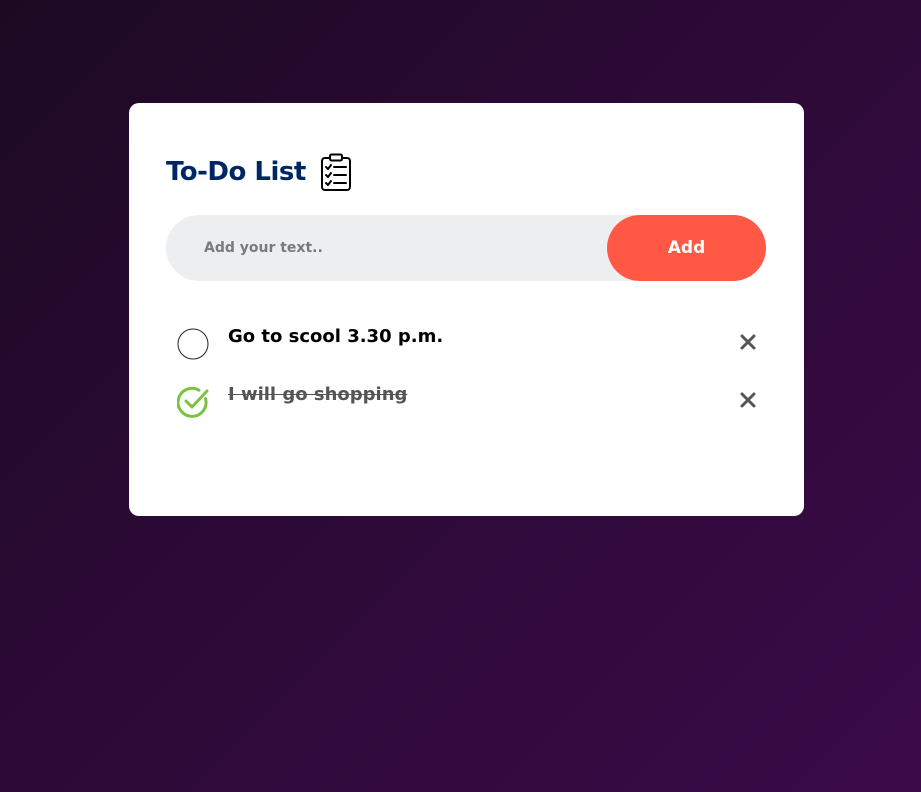 Image resolution: width=921 pixels, height=792 pixels. I want to click on list-item: I will go shopping, so click(466, 412).